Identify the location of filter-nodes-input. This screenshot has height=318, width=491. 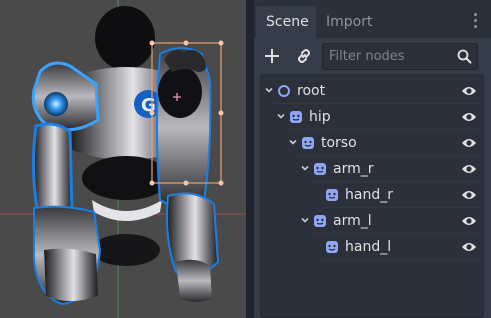
(389, 56).